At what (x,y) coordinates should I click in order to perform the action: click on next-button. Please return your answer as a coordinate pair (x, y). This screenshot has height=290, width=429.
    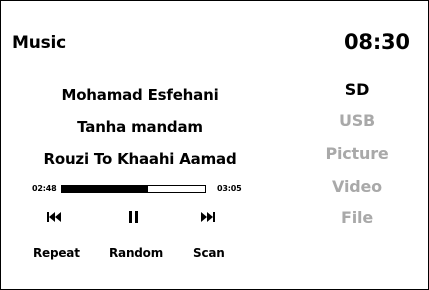
    Looking at the image, I should click on (208, 217).